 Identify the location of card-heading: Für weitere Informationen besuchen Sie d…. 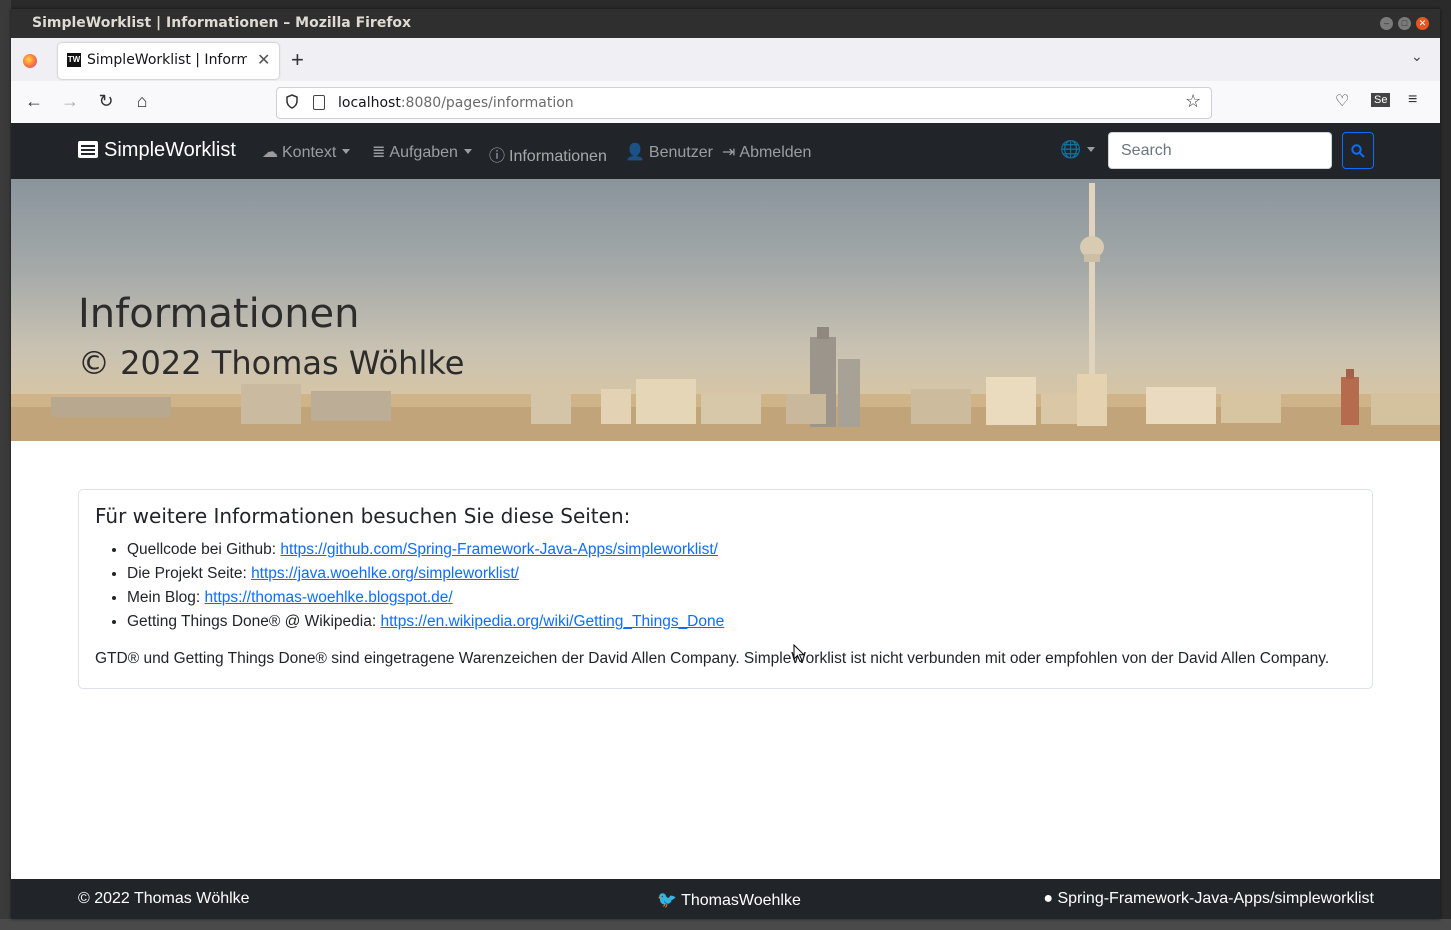
(363, 516).